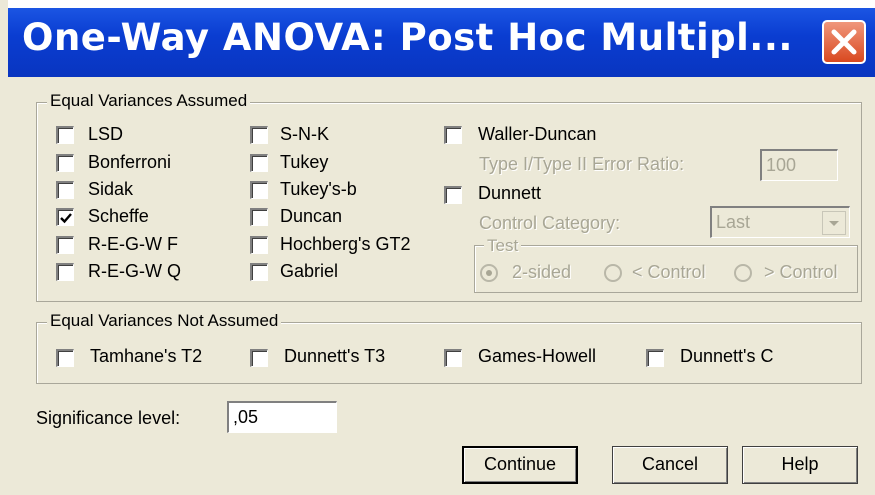  What do you see at coordinates (106, 134) in the screenshot?
I see `checkbox-label: LSD` at bounding box center [106, 134].